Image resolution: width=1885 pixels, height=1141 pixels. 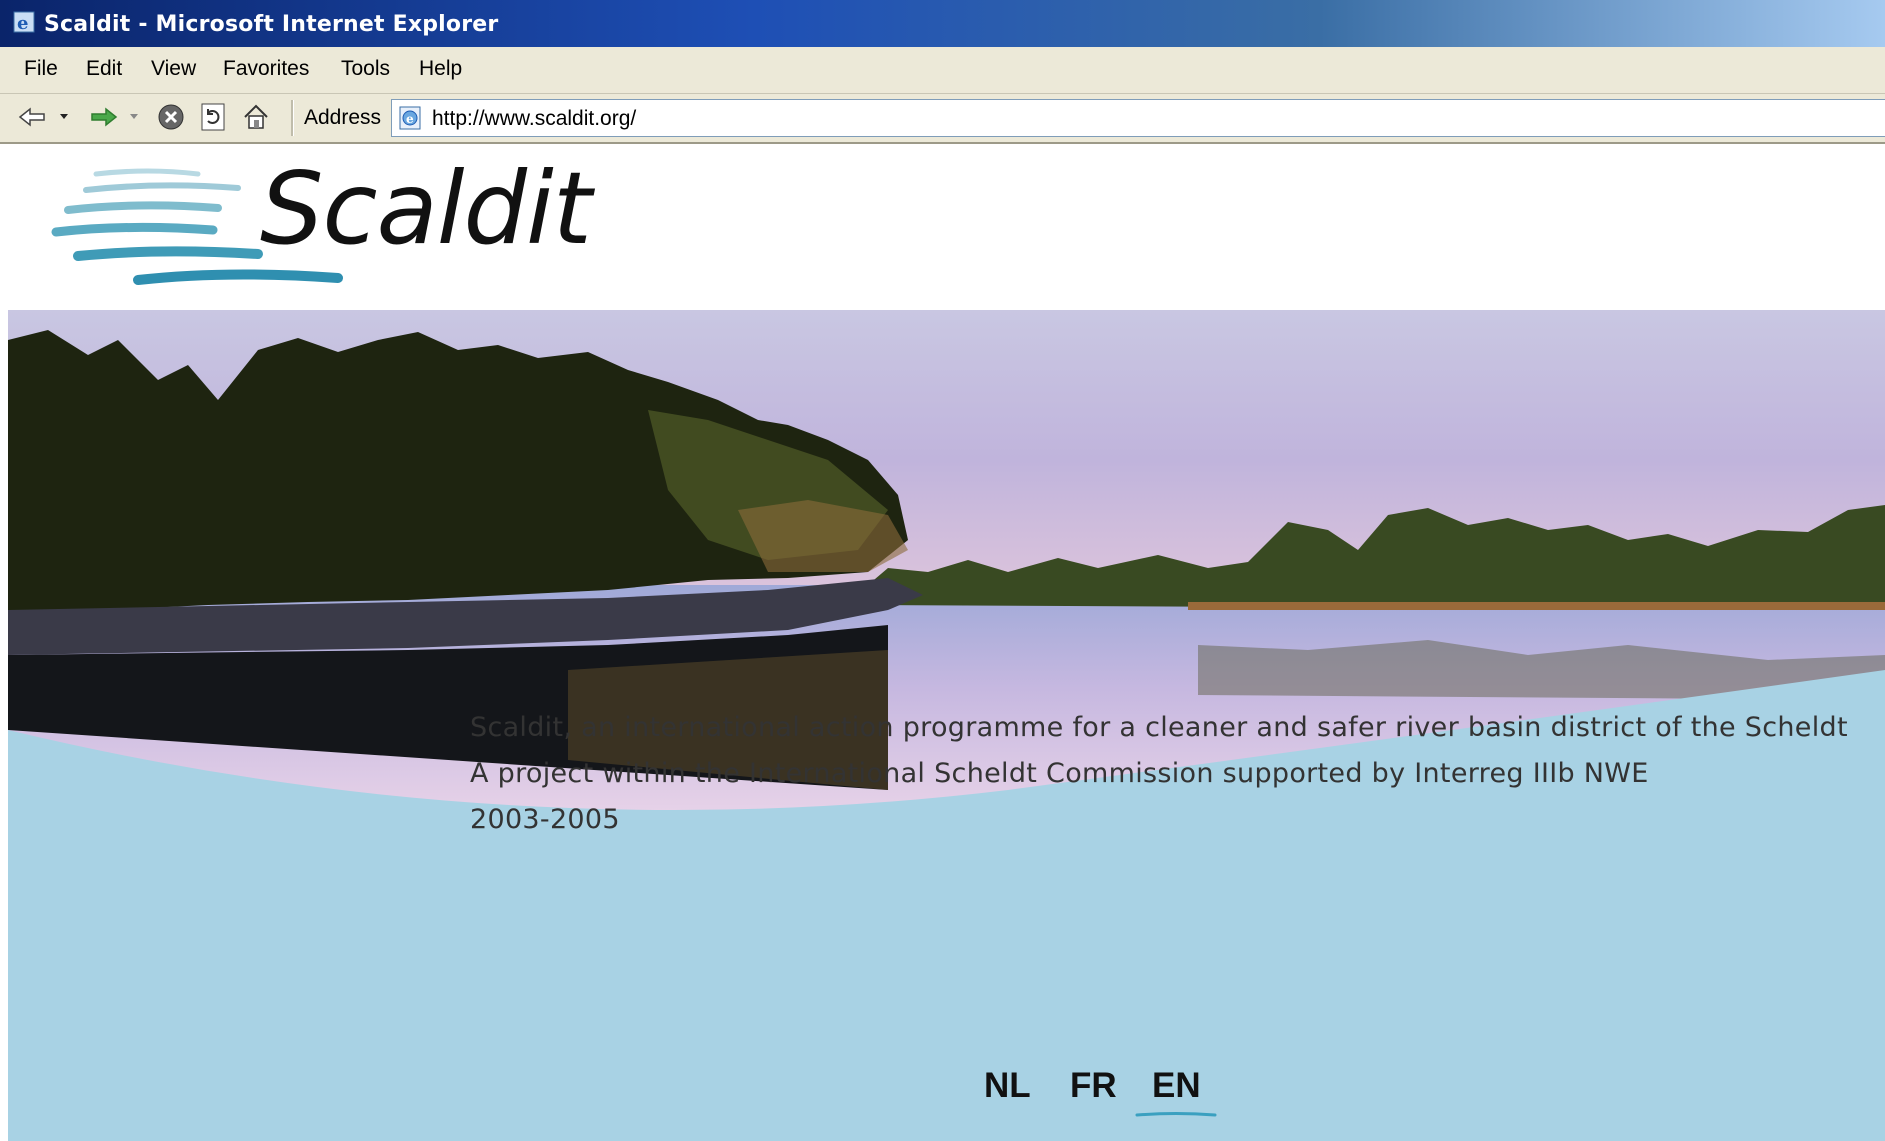 I want to click on language-link-fr: FR, so click(x=1093, y=1086).